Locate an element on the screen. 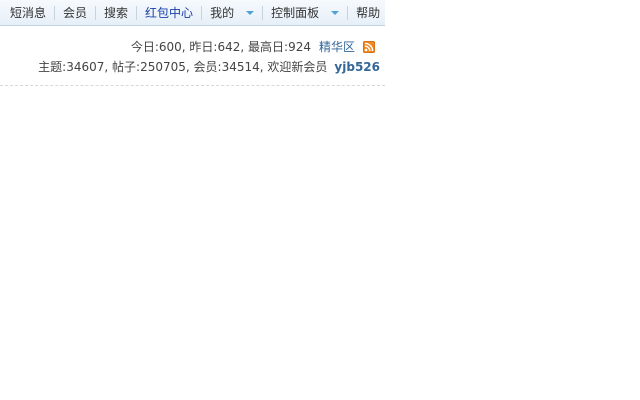 The height and width of the screenshot is (400, 640). yesterday-value: 642 is located at coordinates (229, 47).